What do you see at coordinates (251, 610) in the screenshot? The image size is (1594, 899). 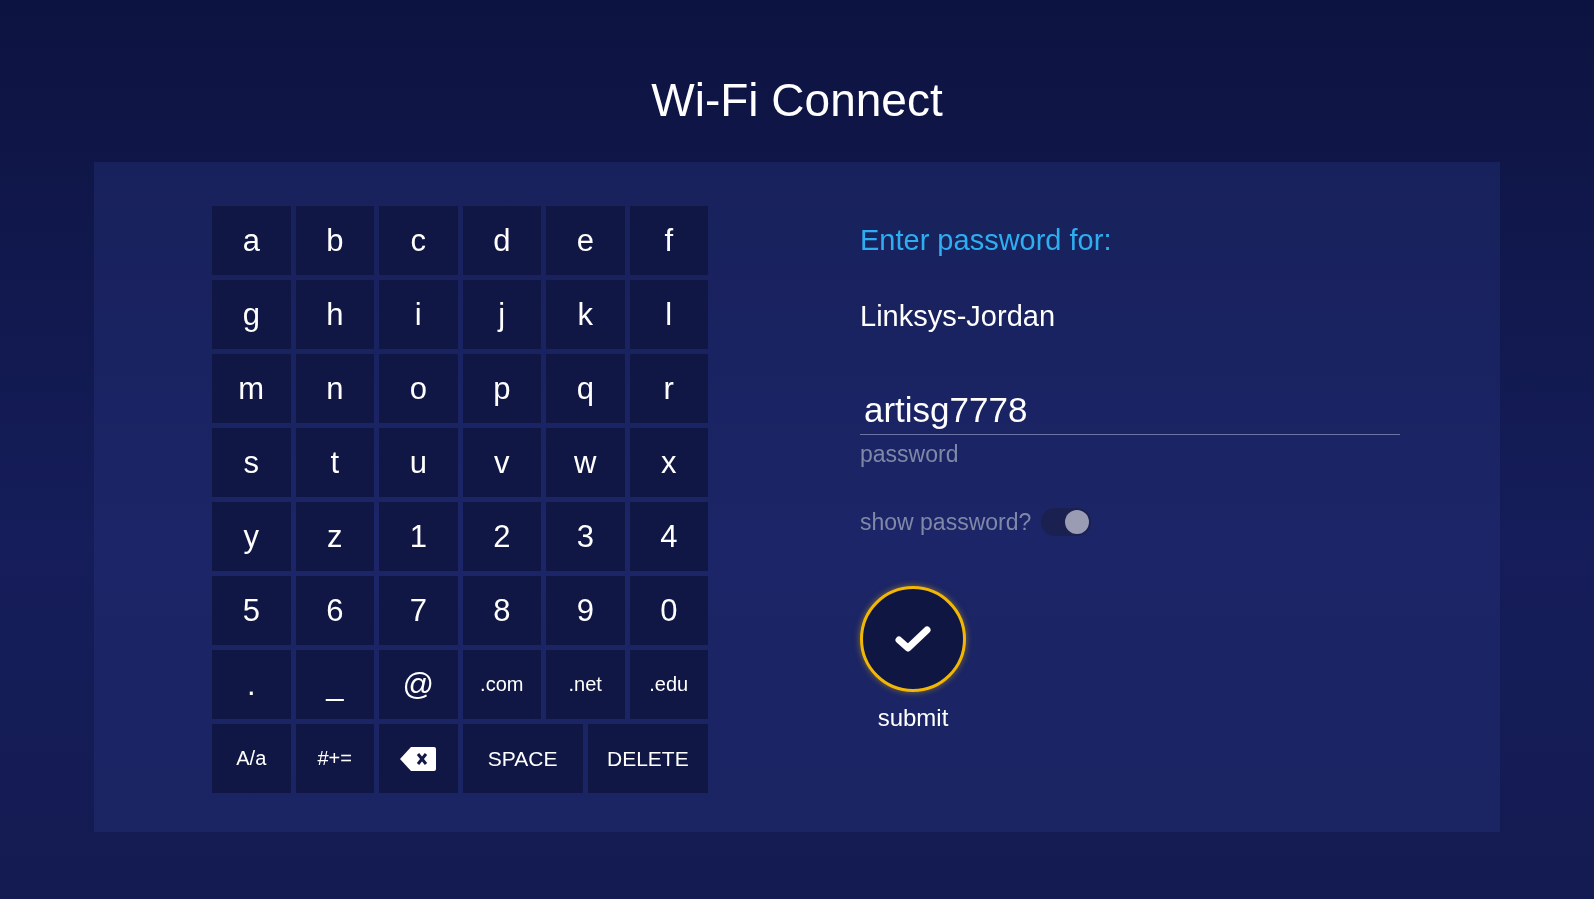 I see `keyboard-key: 5` at bounding box center [251, 610].